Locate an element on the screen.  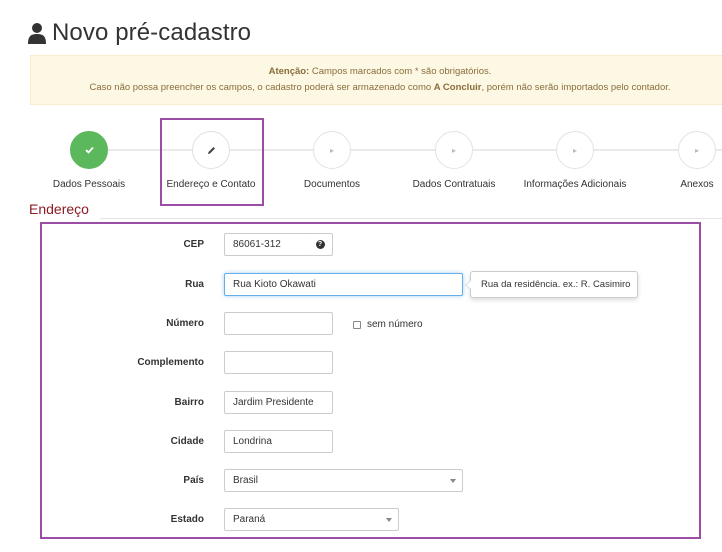
checkbox-box is located at coordinates (357, 324).